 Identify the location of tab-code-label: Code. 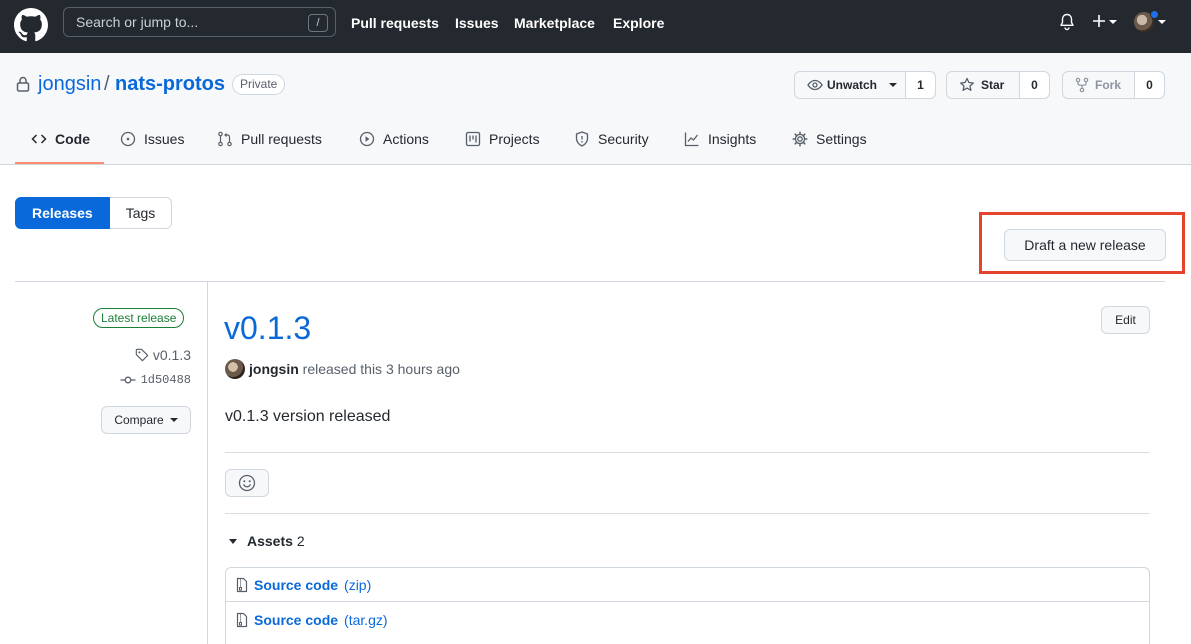
(72, 139).